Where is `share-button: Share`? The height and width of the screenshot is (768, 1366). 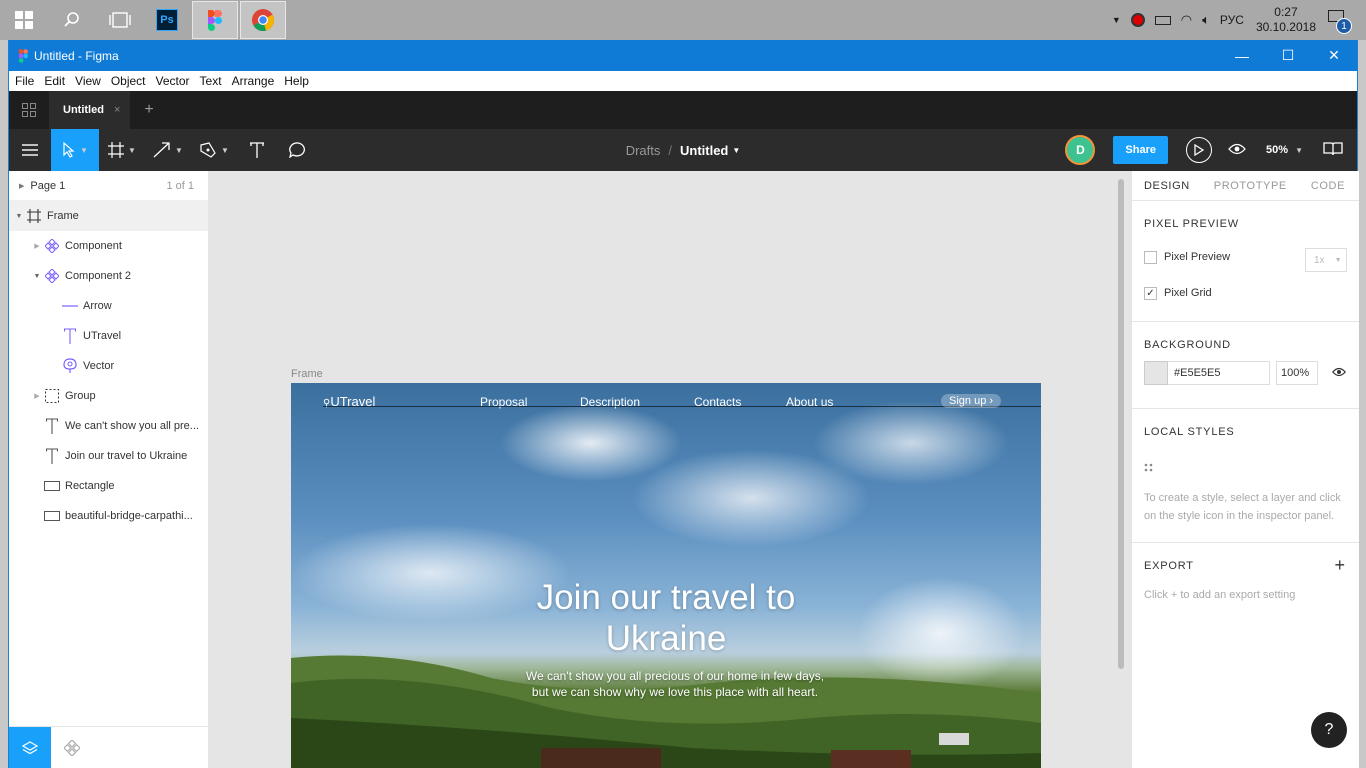
share-button: Share is located at coordinates (1140, 150).